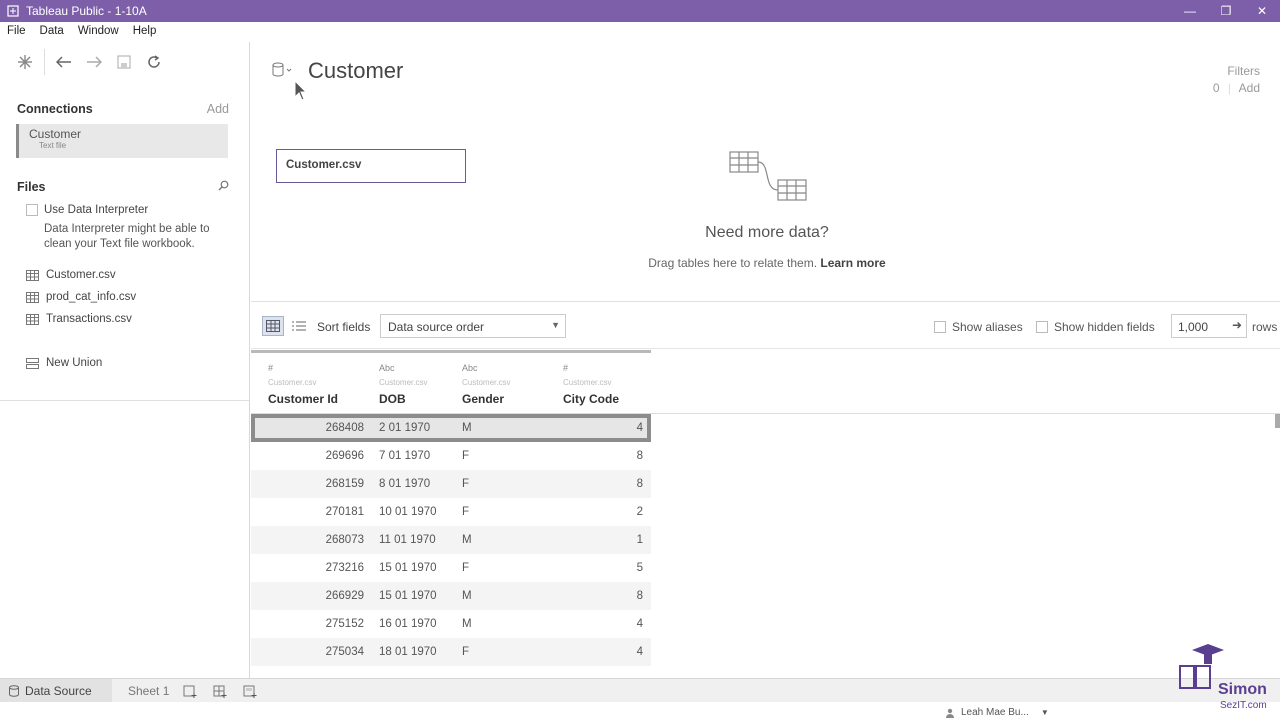 This screenshot has height=720, width=1280. Describe the element at coordinates (98, 32) in the screenshot. I see `menu-window: Window` at that location.